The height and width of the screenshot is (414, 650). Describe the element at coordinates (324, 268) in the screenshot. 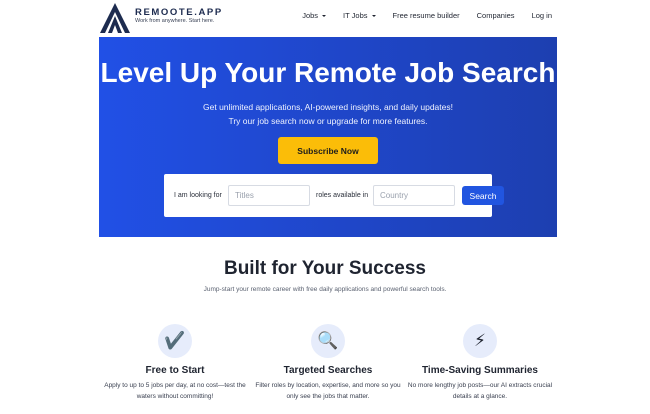

I see `section-title: Built for Your Success` at that location.